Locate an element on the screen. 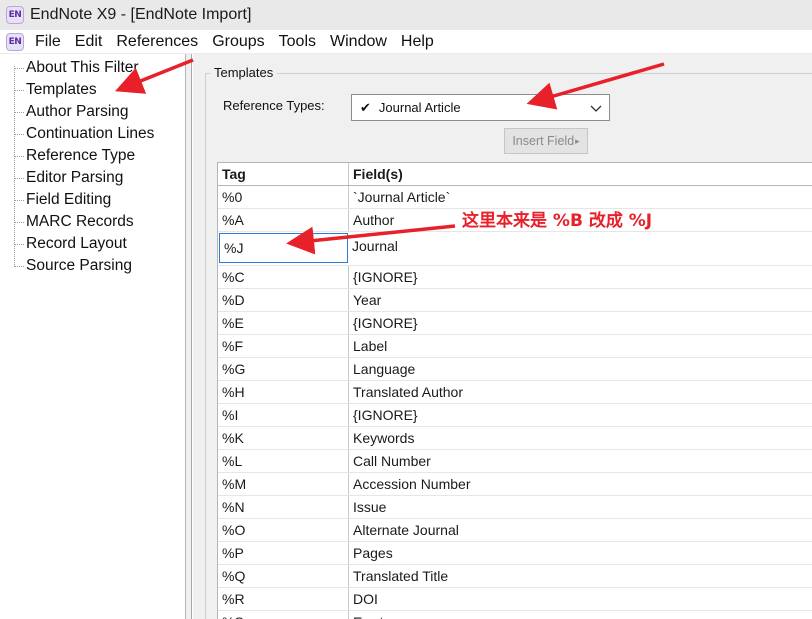  table-row: %E {IGNORE} is located at coordinates (515, 323).